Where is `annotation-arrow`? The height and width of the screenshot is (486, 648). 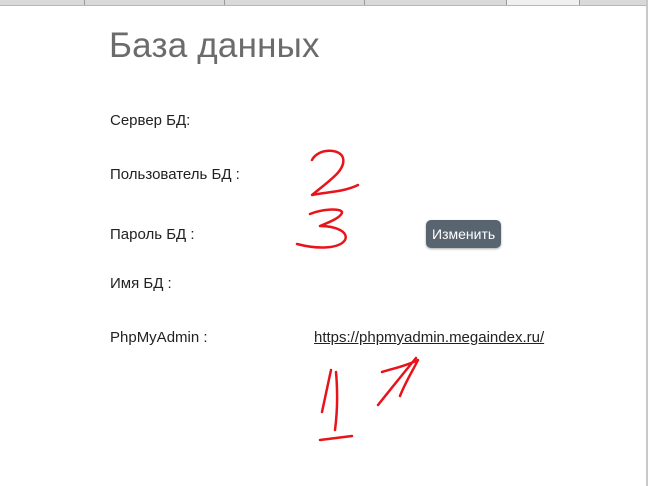
annotation-arrow is located at coordinates (398, 381).